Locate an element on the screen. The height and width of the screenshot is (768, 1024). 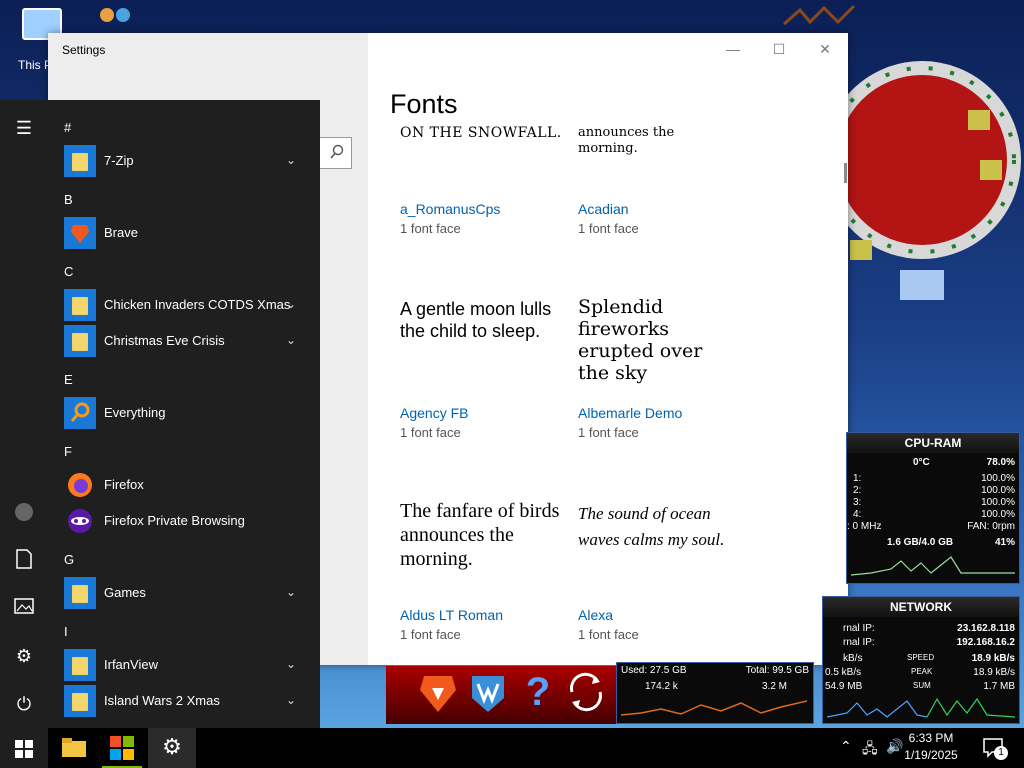
power-icon: ⏻ is located at coordinates (24, 704).